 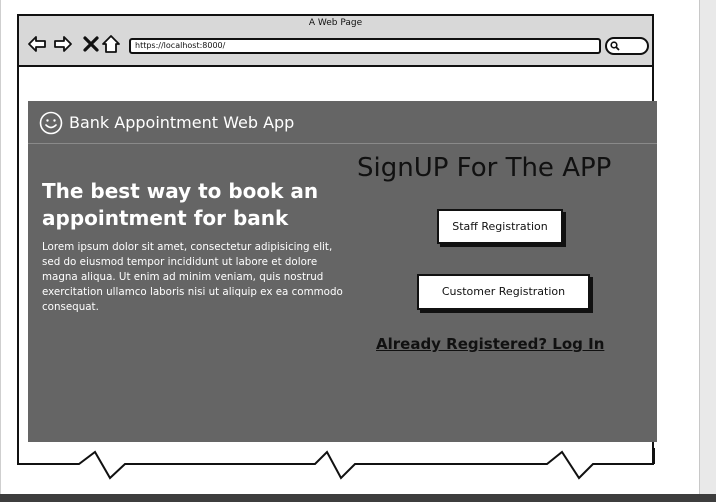 What do you see at coordinates (484, 168) in the screenshot?
I see `signup-title: SignUP For The APP` at bounding box center [484, 168].